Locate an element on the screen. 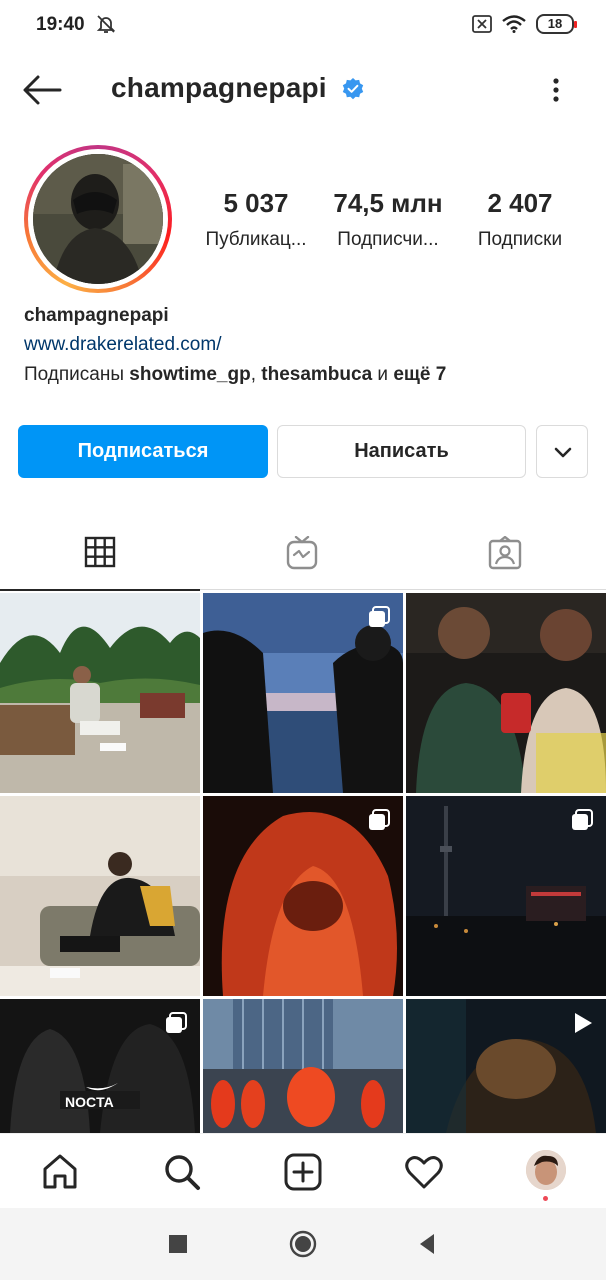 The image size is (606, 1280). status-bar: 19:40 18 is located at coordinates (303, 26).